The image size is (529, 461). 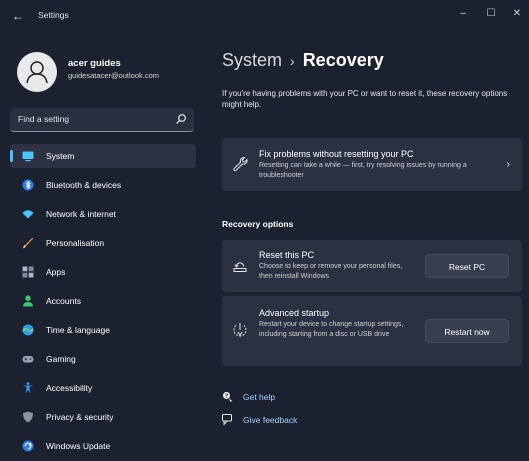 What do you see at coordinates (467, 266) in the screenshot?
I see `reset-pc-button: Reset PC` at bounding box center [467, 266].